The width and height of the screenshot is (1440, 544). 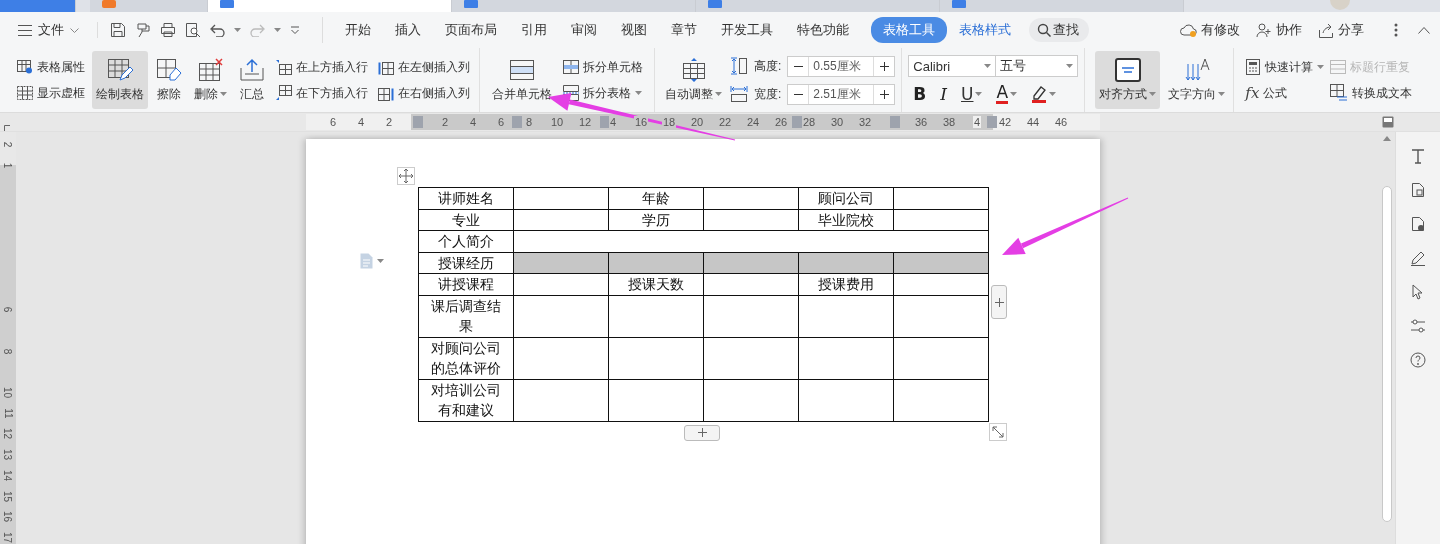 I want to click on insert-row-above-button: 在上方插入行, so click(x=322, y=67).